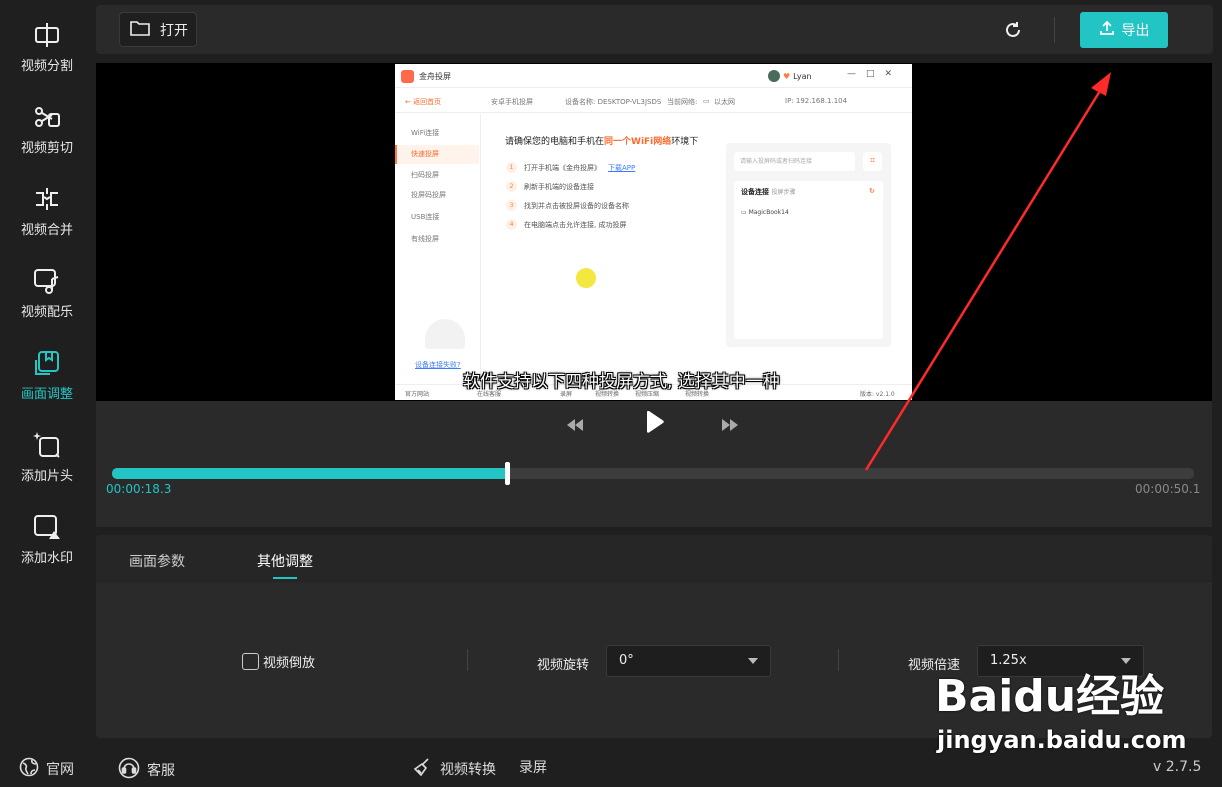  What do you see at coordinates (563, 665) in the screenshot?
I see `rotate-label: 视频旋转` at bounding box center [563, 665].